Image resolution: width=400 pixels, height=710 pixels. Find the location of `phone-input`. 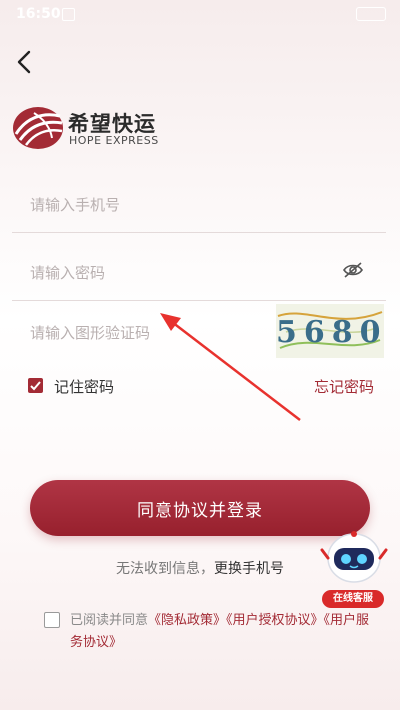

phone-input is located at coordinates (170, 205).